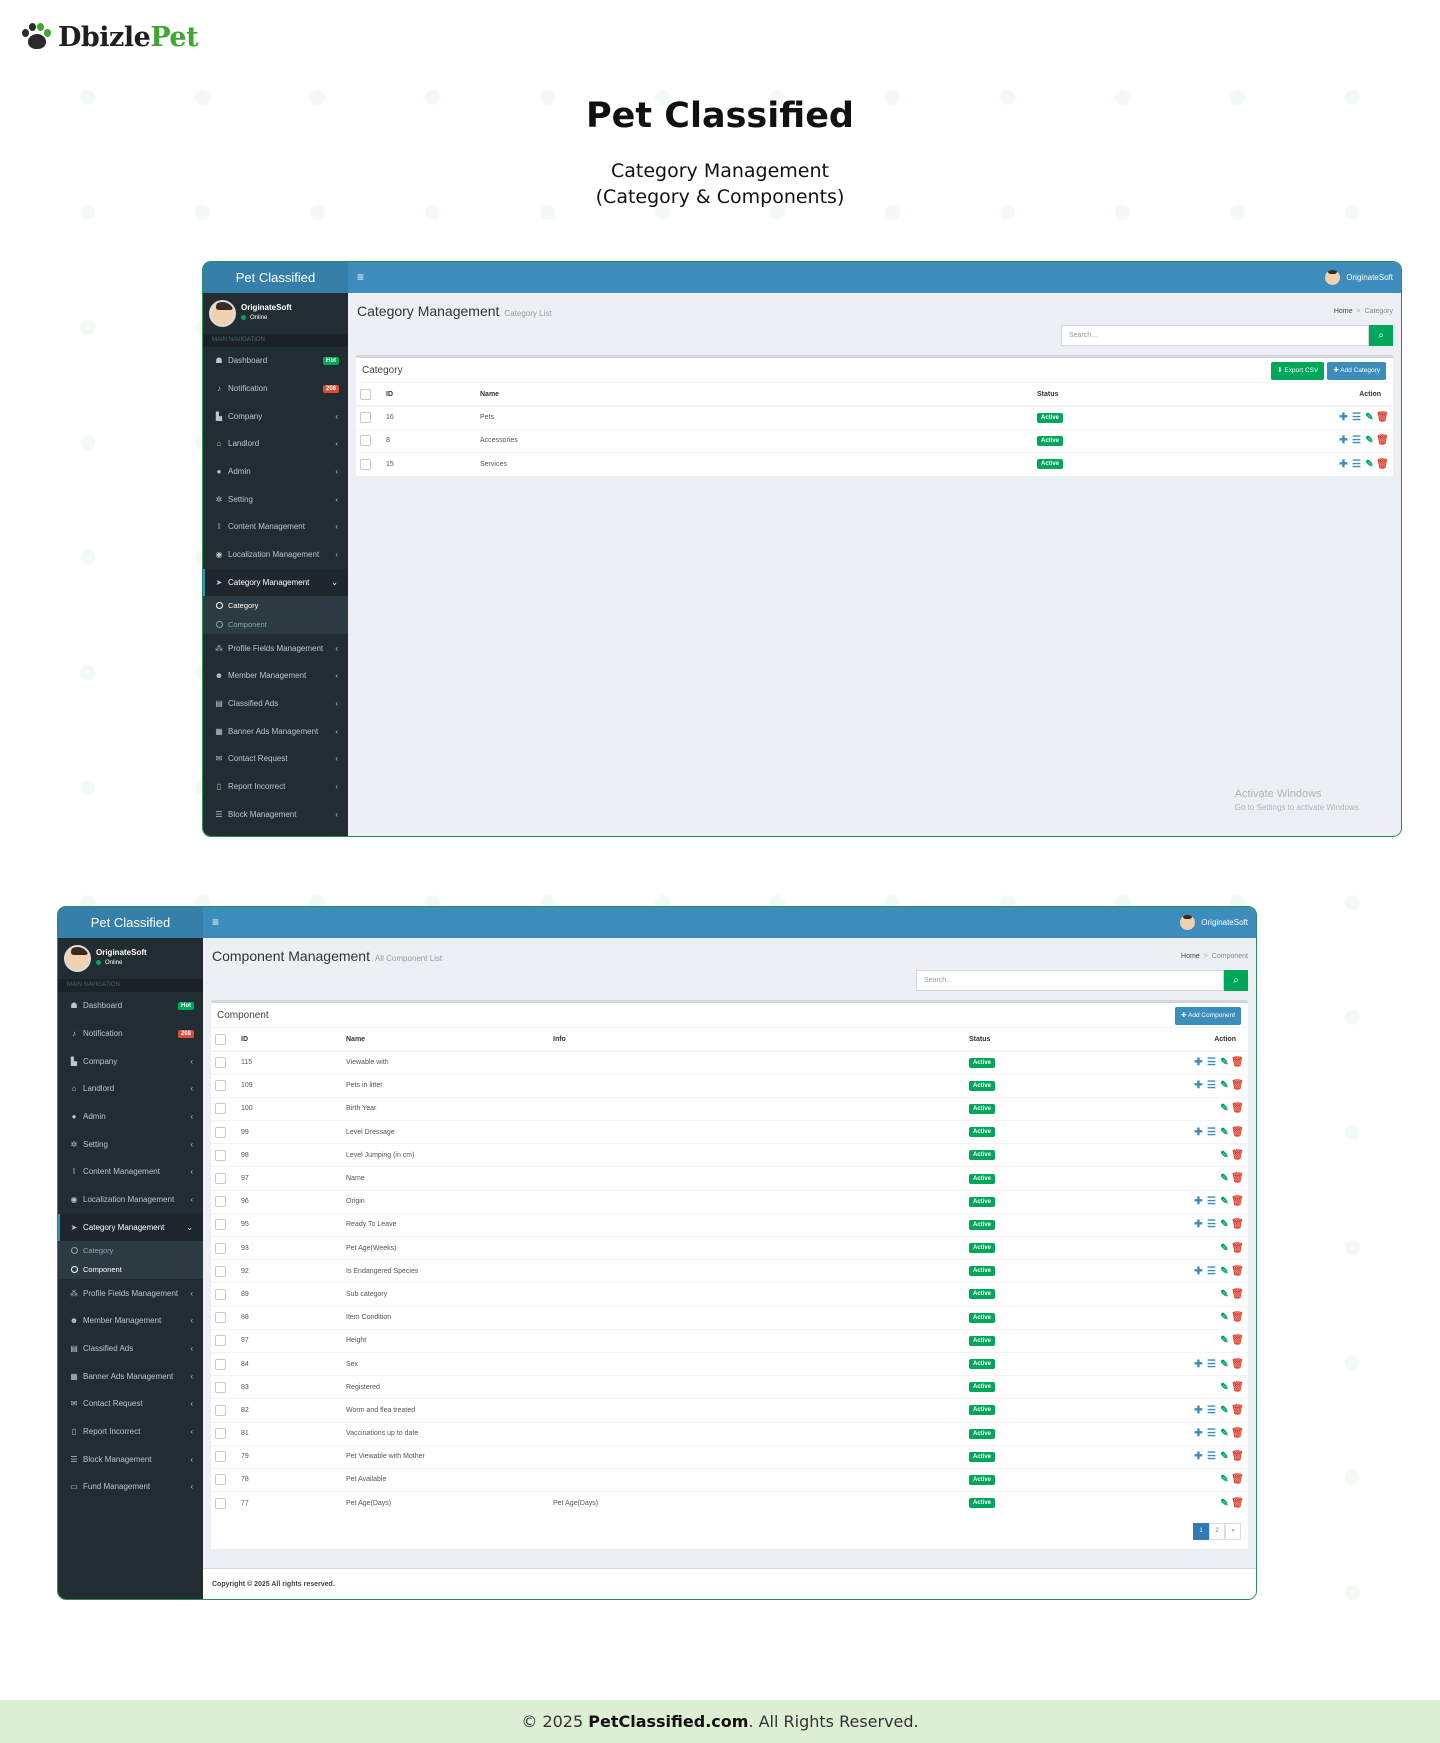  What do you see at coordinates (130, 1172) in the screenshot?
I see `sidebar-item-content-management: I Content Management ‹` at bounding box center [130, 1172].